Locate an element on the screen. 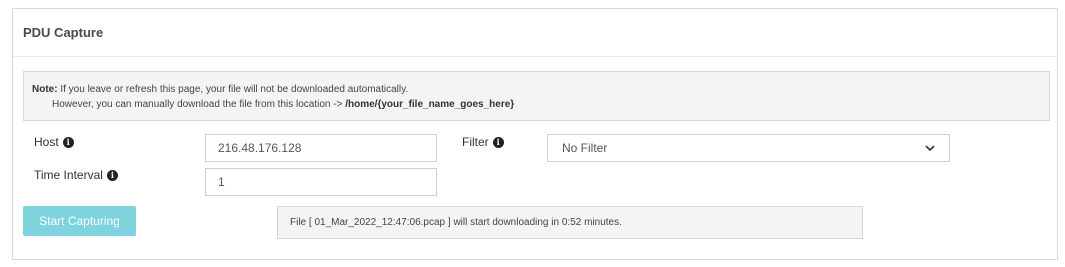  time-interval-input: 1 is located at coordinates (321, 182).